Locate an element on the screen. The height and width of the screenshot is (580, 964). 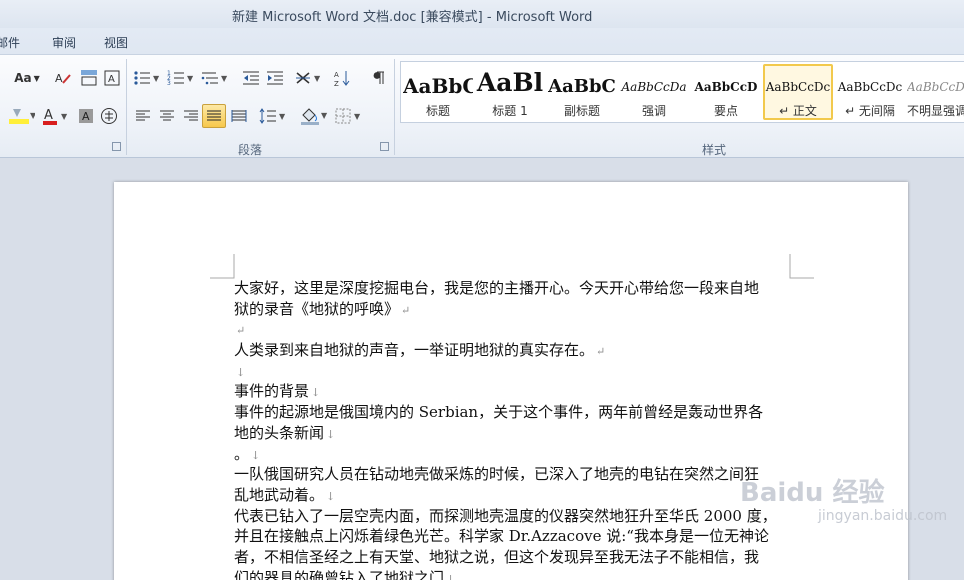
paragraph-group-label: 段落 is located at coordinates (250, 150).